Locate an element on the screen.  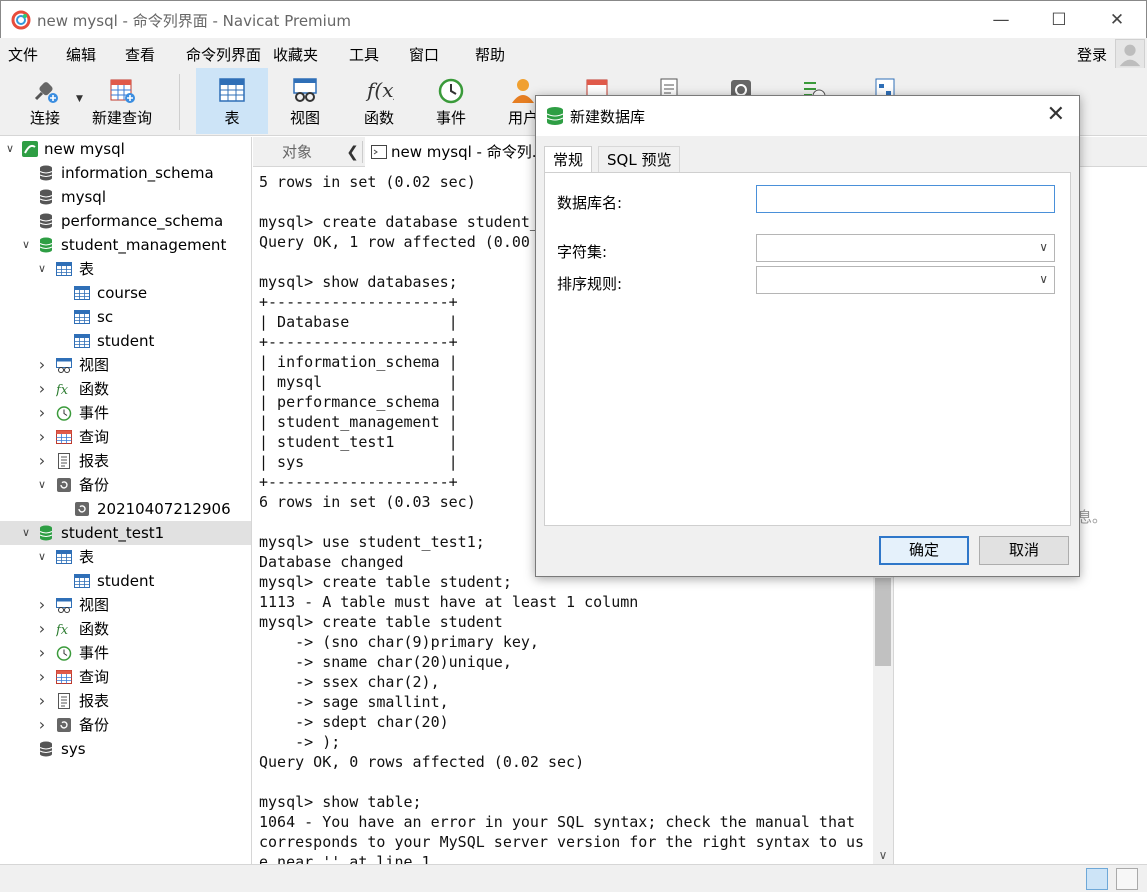
tree-item: sys is located at coordinates (125, 749).